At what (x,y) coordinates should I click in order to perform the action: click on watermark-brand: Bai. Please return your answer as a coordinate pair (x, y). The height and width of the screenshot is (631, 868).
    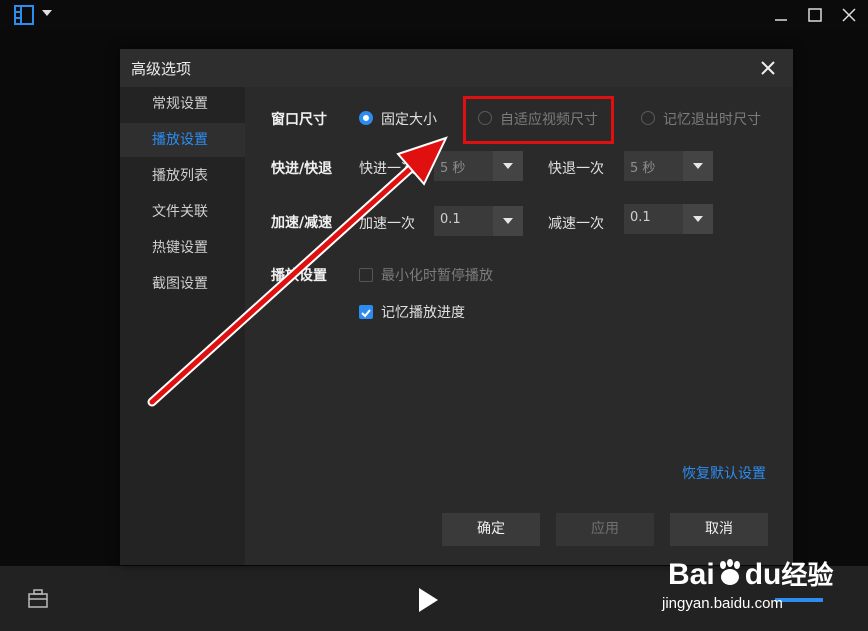
    Looking at the image, I should click on (691, 574).